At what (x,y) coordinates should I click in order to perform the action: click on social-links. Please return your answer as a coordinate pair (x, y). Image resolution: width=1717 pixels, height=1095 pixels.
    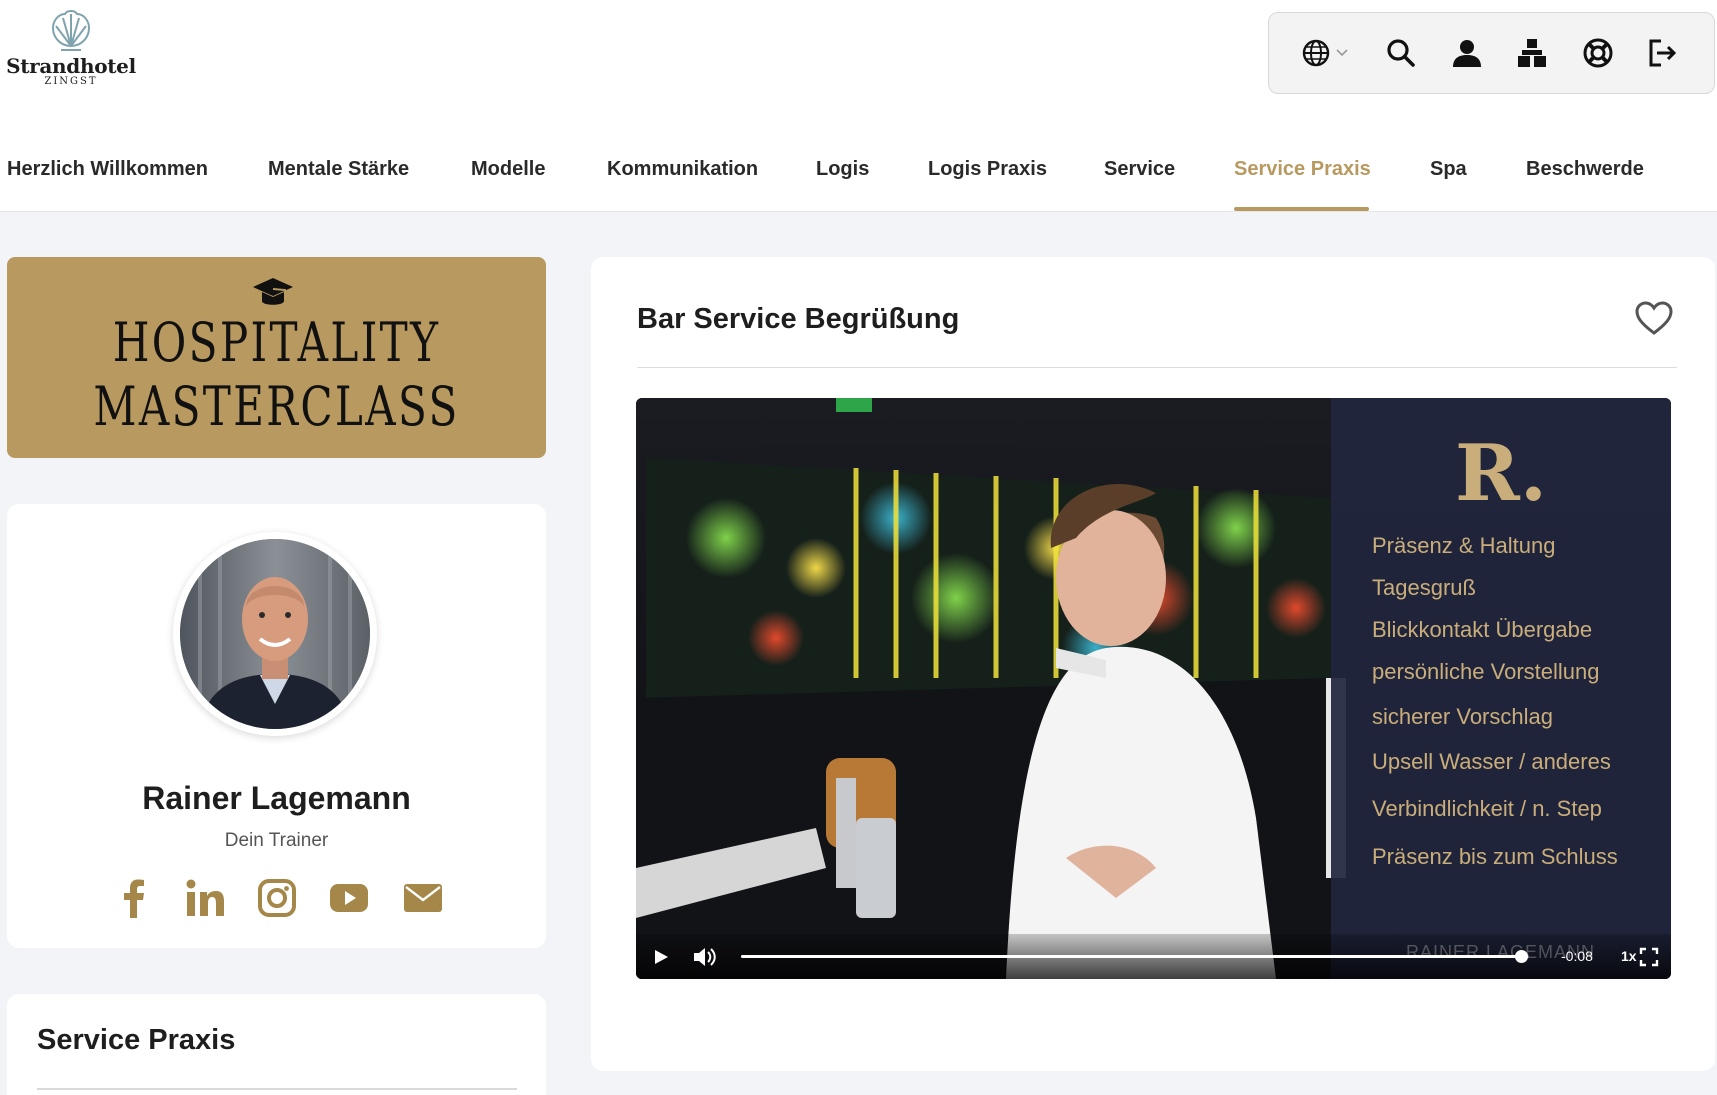
    Looking at the image, I should click on (287, 901).